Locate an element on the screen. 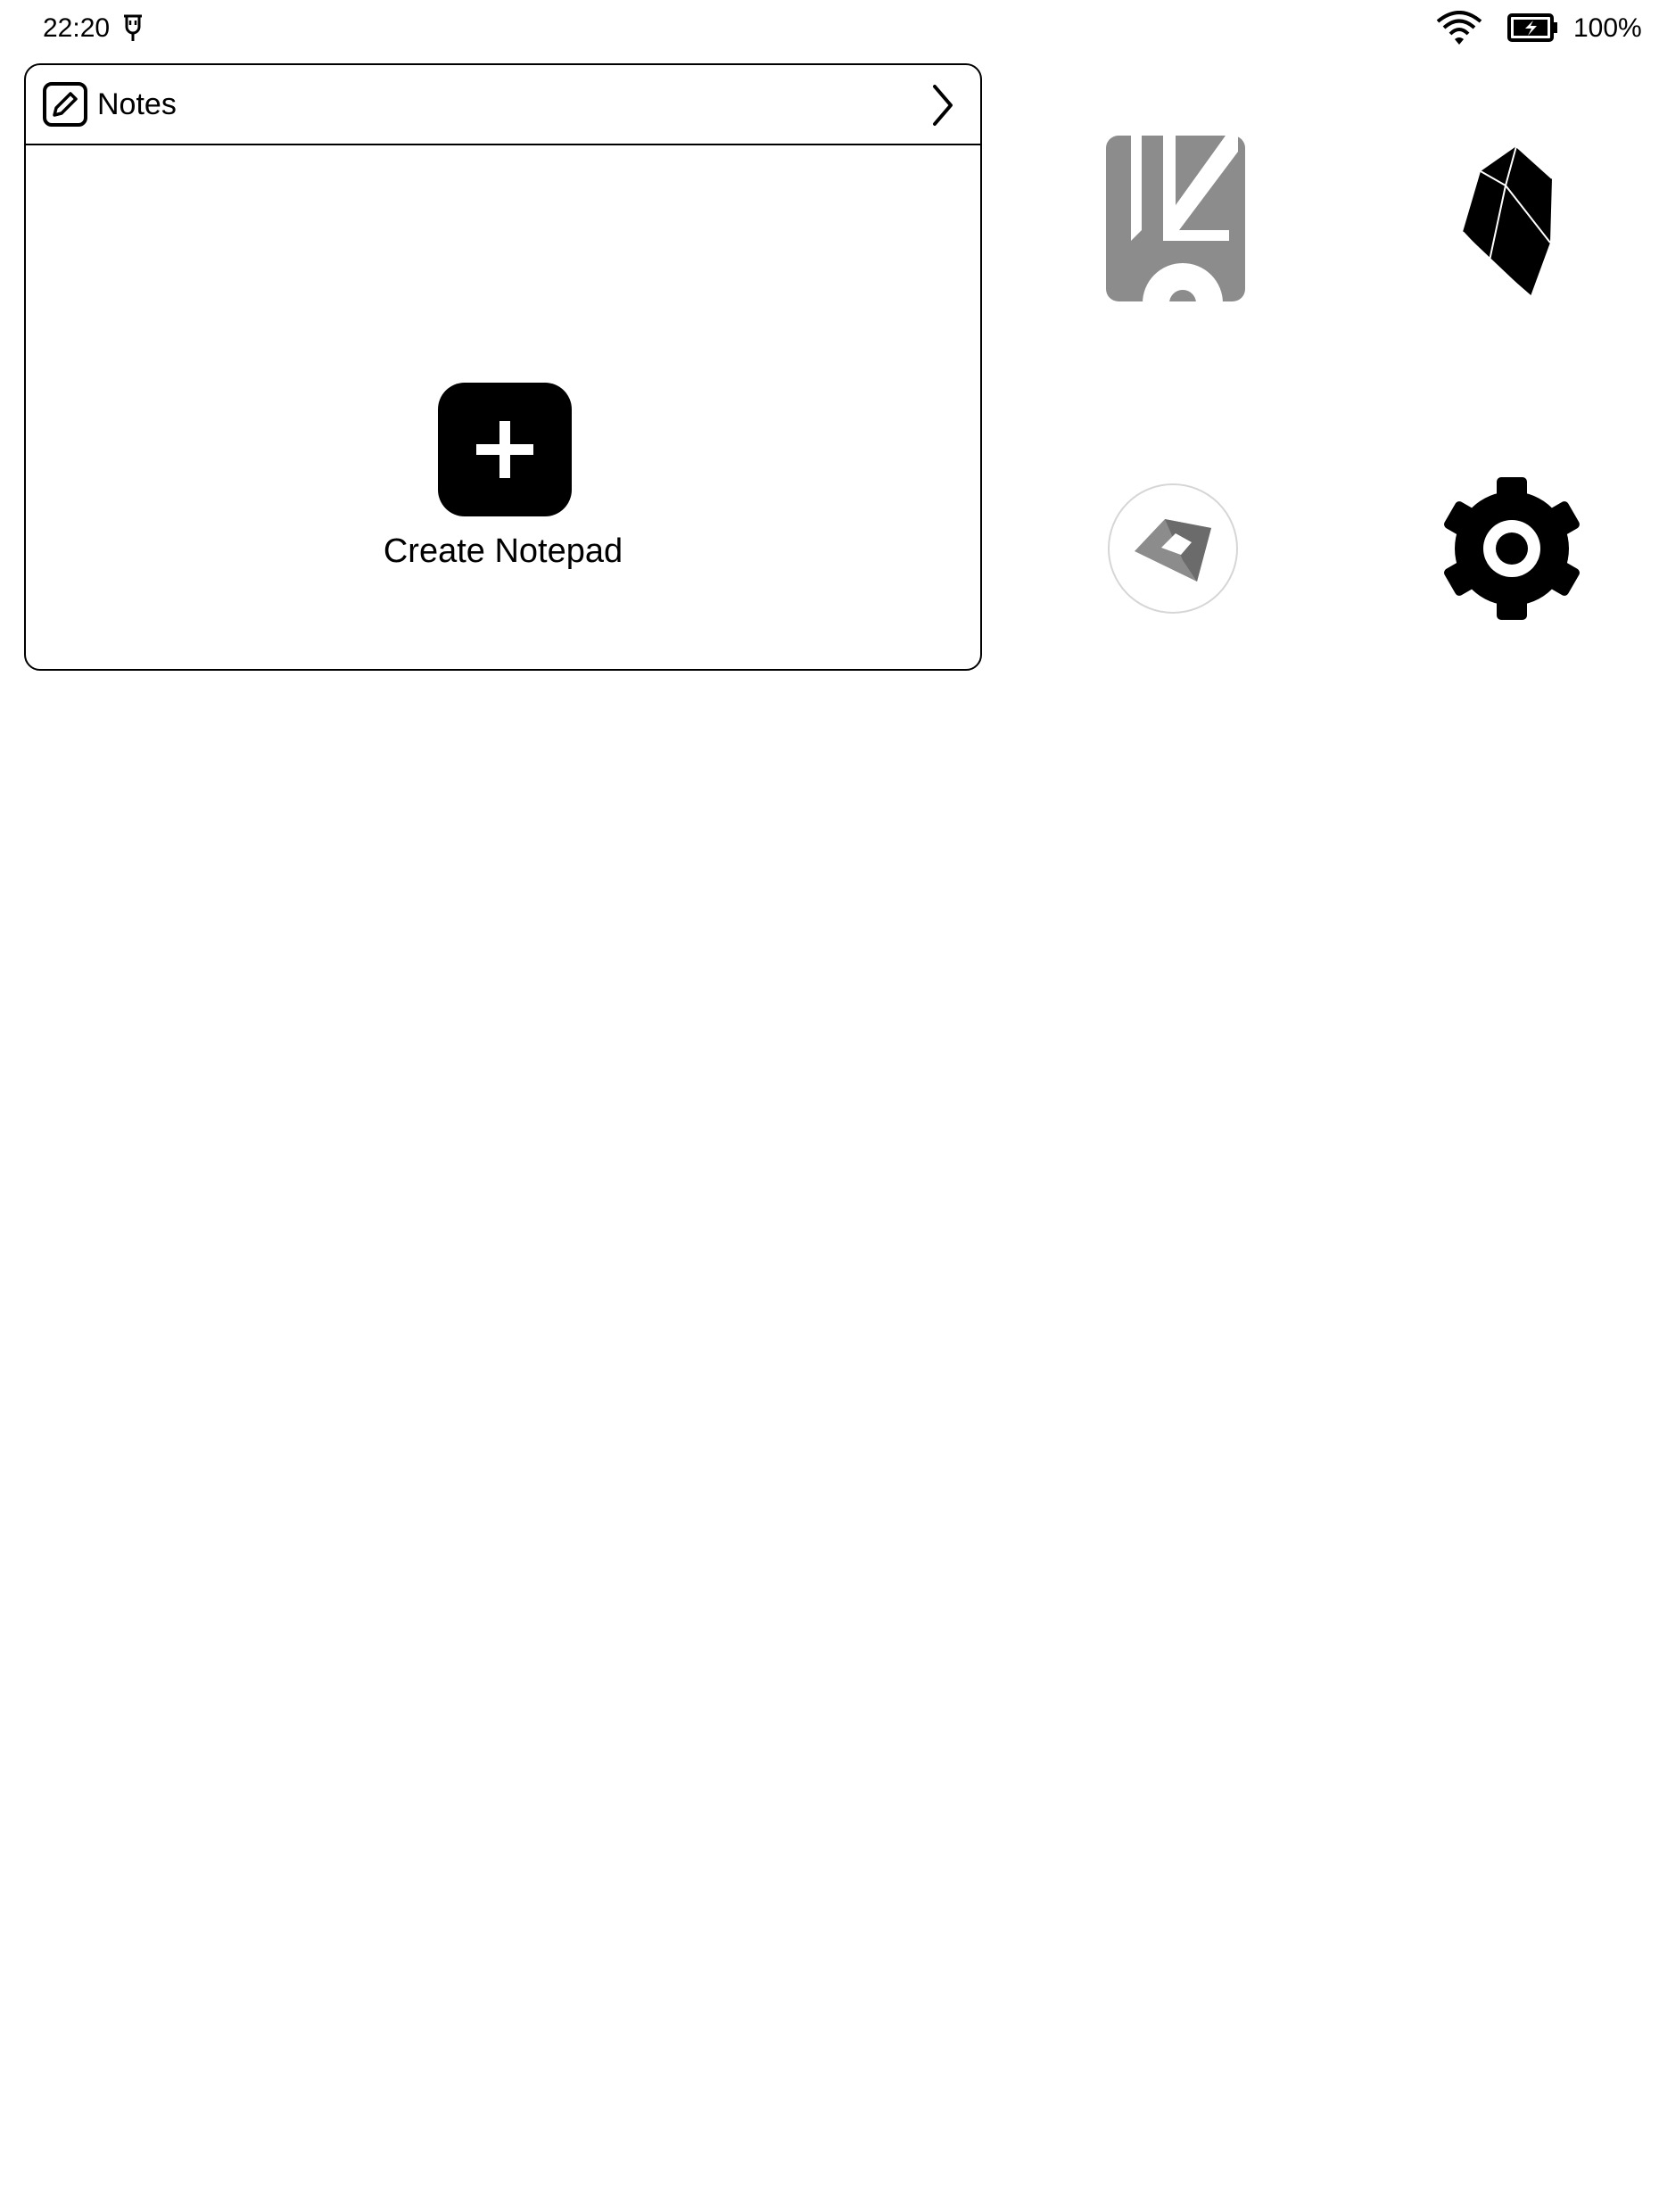 The image size is (1659, 2212). obsidian-app-icon is located at coordinates (1508, 221).